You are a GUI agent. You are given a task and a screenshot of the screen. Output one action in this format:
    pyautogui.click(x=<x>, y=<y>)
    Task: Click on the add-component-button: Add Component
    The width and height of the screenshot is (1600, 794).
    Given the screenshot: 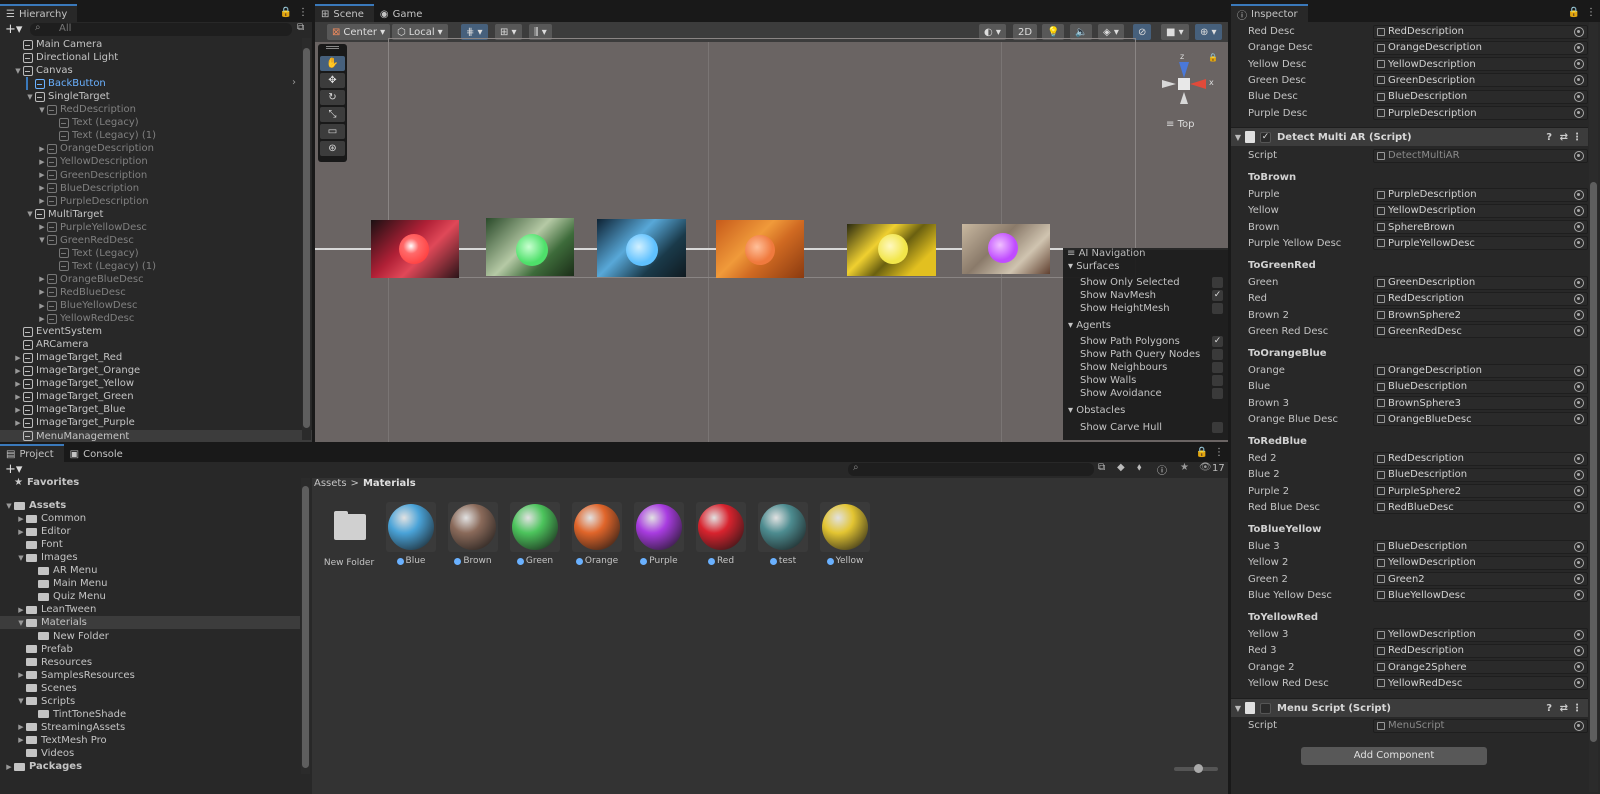 What is the action you would take?
    pyautogui.click(x=1394, y=756)
    